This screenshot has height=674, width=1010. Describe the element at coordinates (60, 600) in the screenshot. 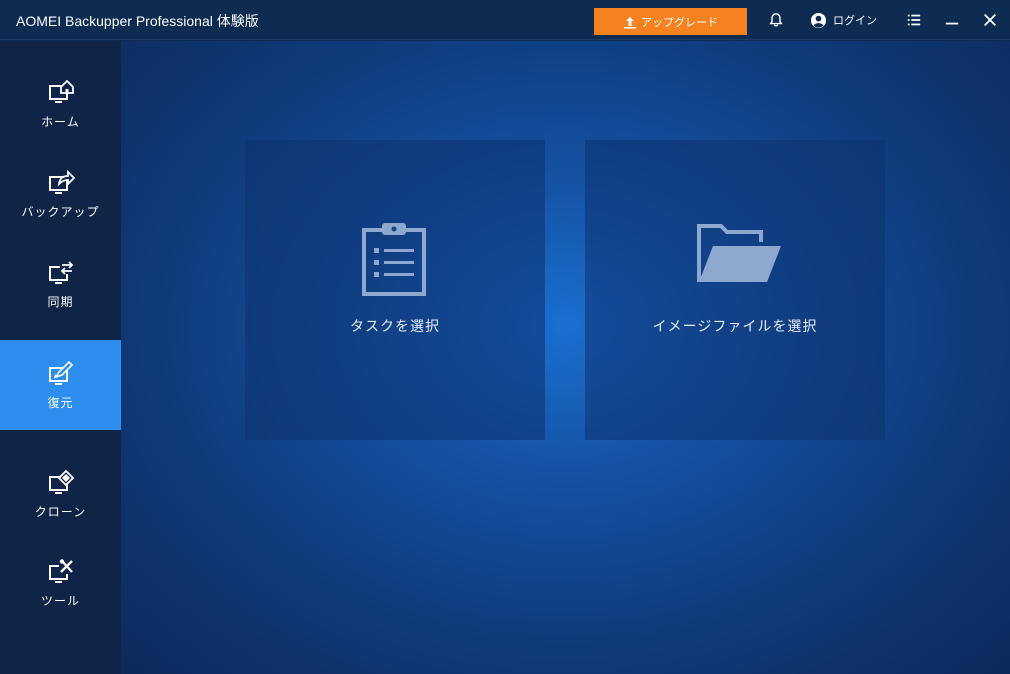

I see `sidebar-item-label: ツール` at that location.